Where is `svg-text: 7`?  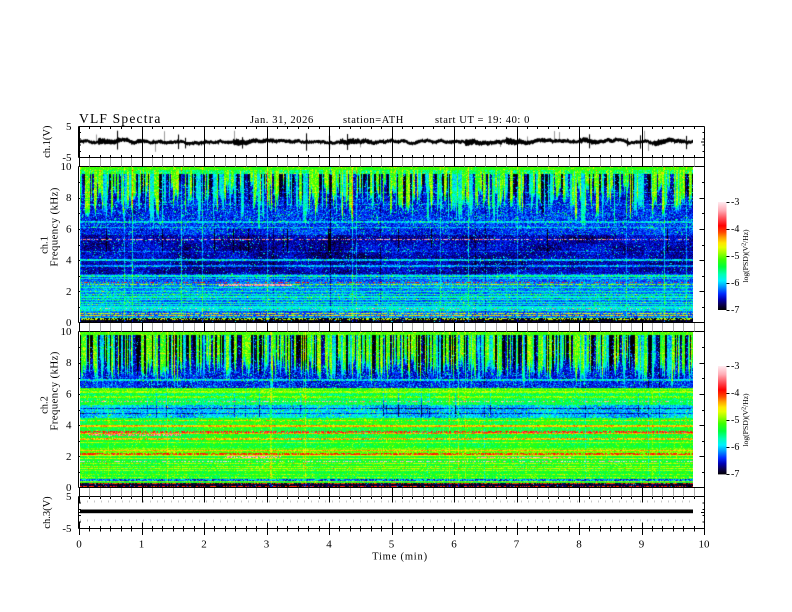
svg-text: 7 is located at coordinates (517, 545).